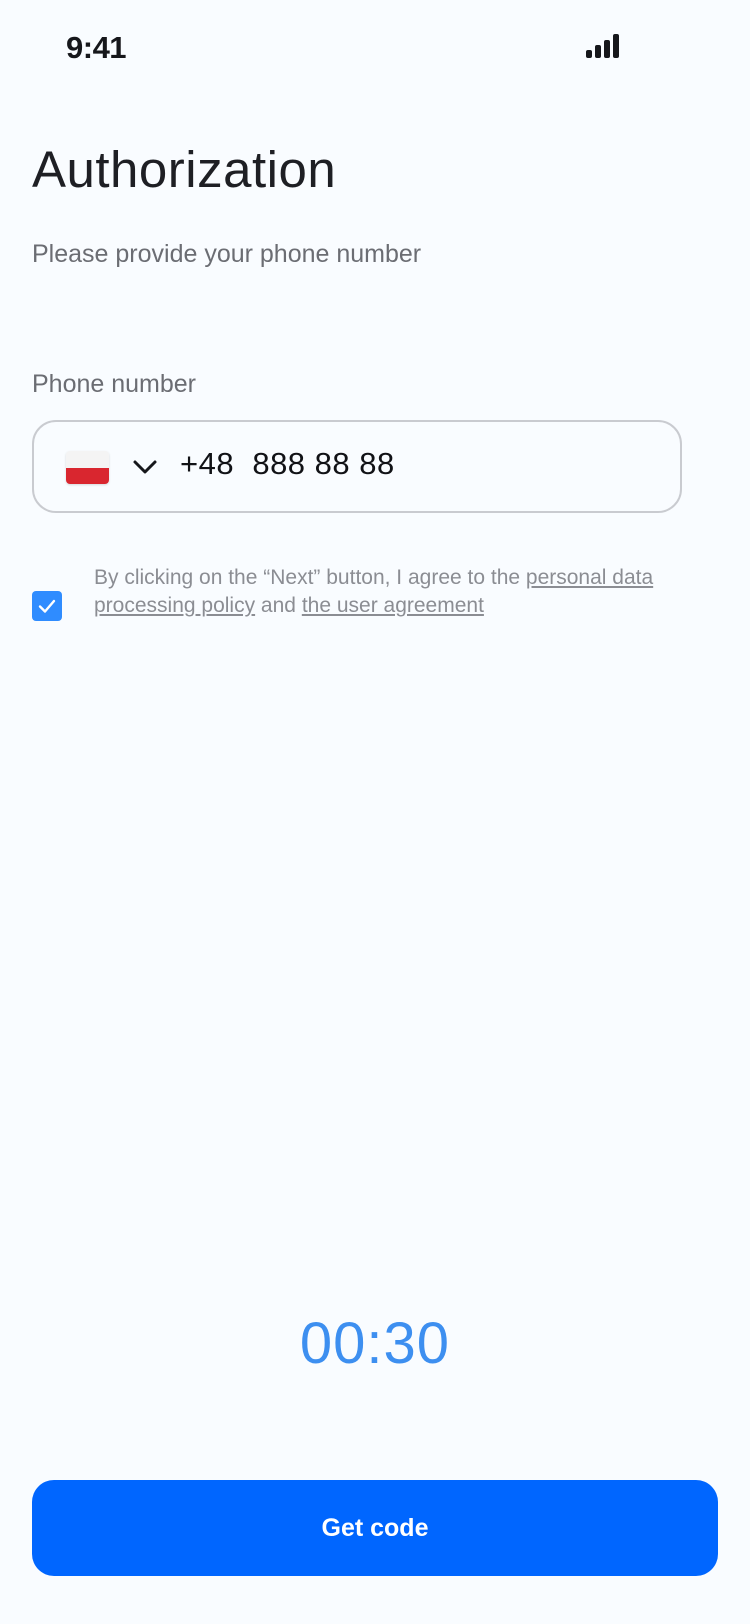 The height and width of the screenshot is (1624, 750). What do you see at coordinates (323, 463) in the screenshot?
I see `phone-number-value: 888 88 88` at bounding box center [323, 463].